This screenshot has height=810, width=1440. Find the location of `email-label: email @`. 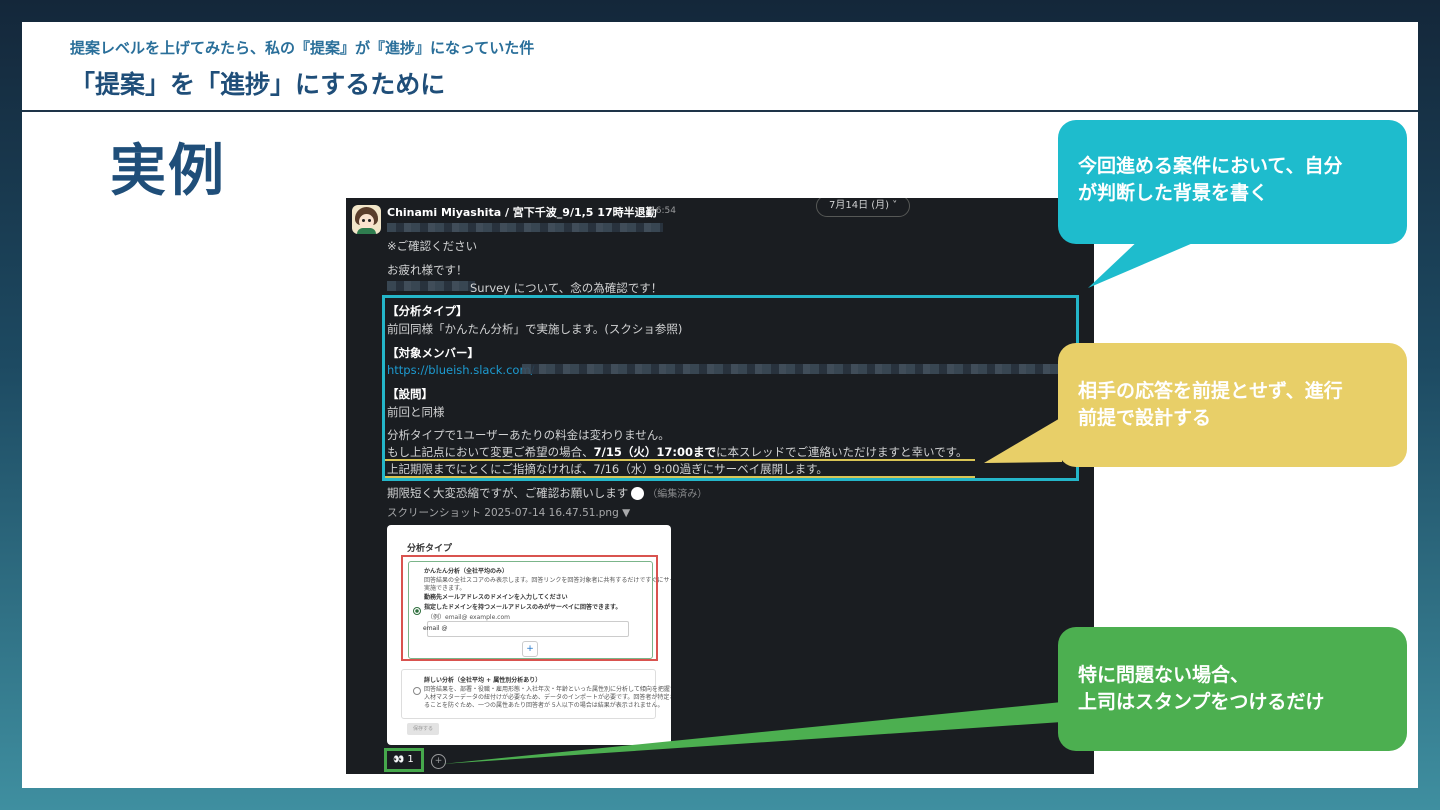

email-label: email @ is located at coordinates (435, 628).